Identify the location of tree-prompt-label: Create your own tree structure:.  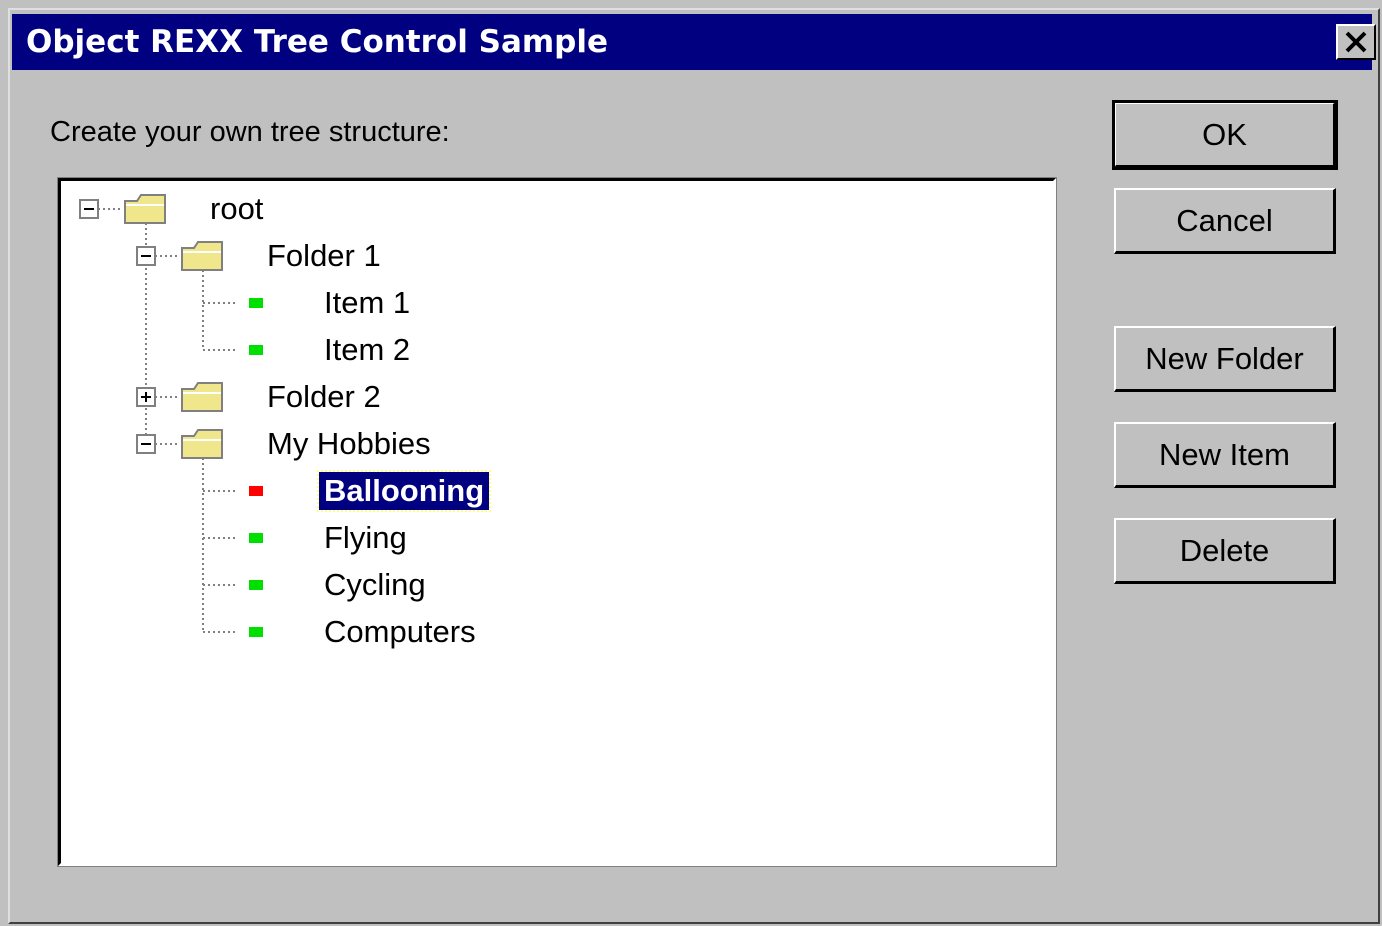
(250, 132).